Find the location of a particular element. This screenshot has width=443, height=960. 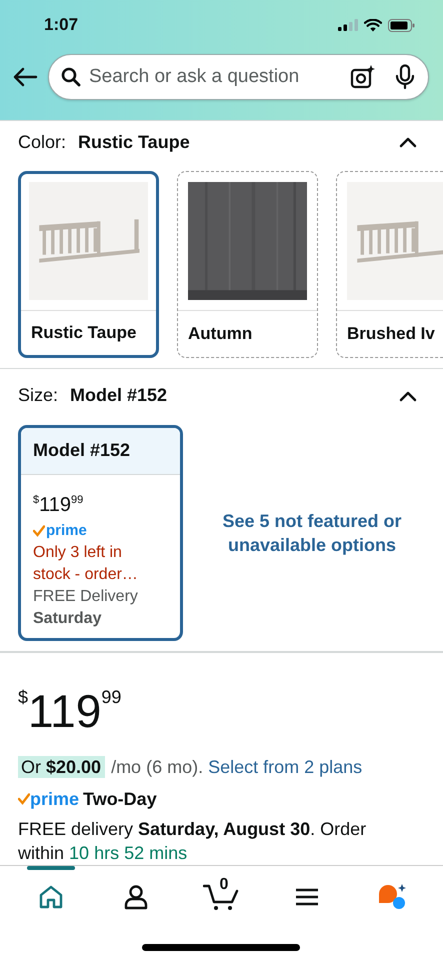

camera-icon is located at coordinates (363, 77).